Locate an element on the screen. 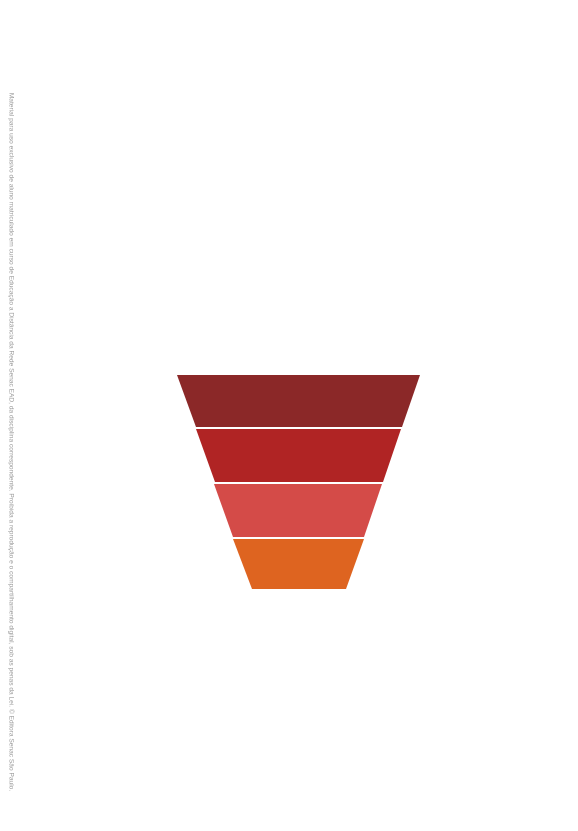  funnel-diagram is located at coordinates (298, 482).